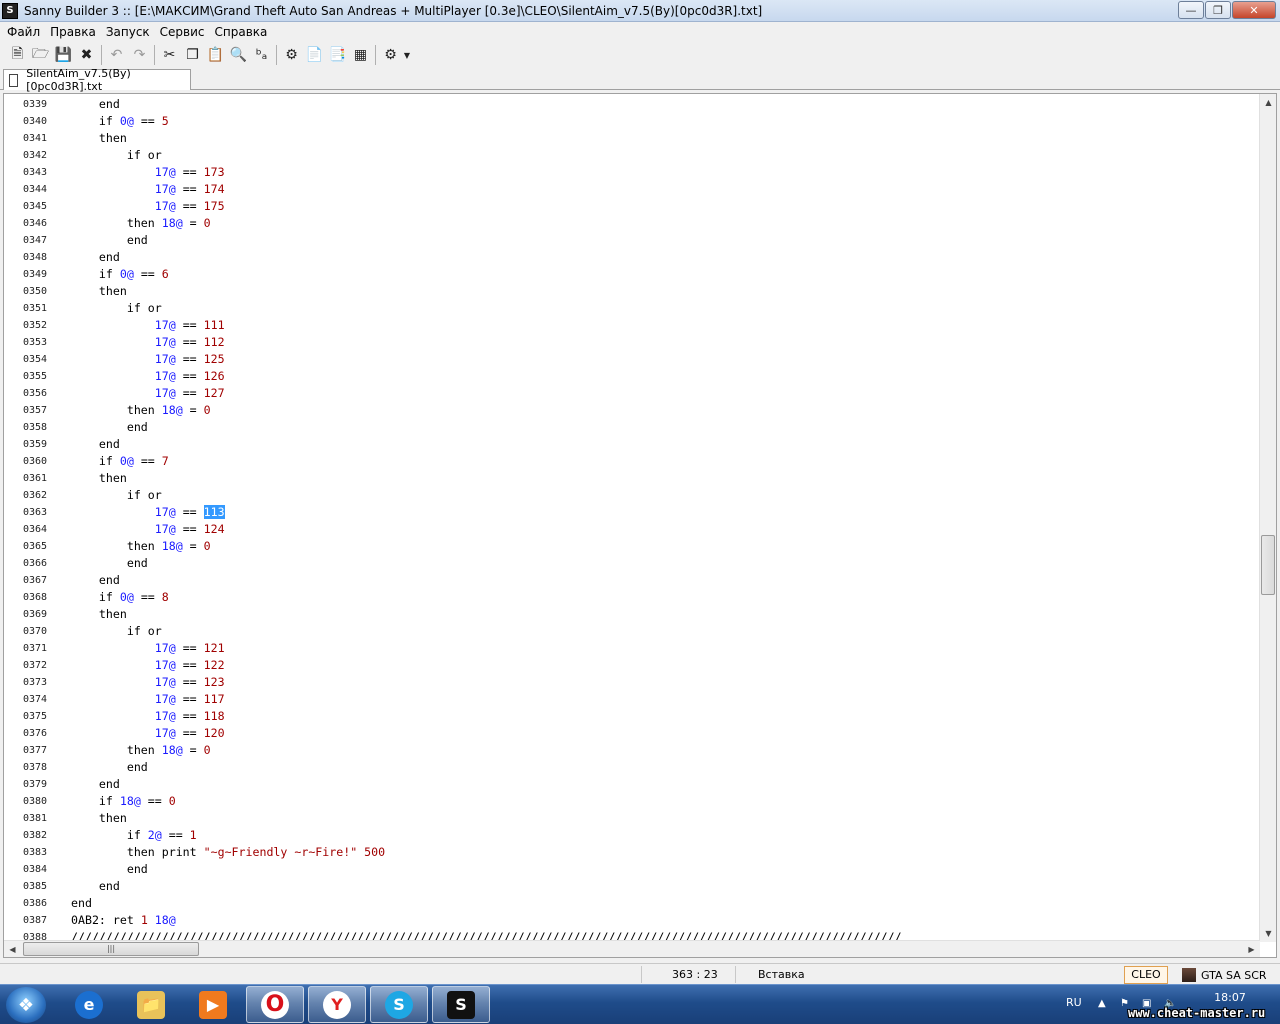  Describe the element at coordinates (632, 614) in the screenshot. I see `code-line: 0369 then` at that location.